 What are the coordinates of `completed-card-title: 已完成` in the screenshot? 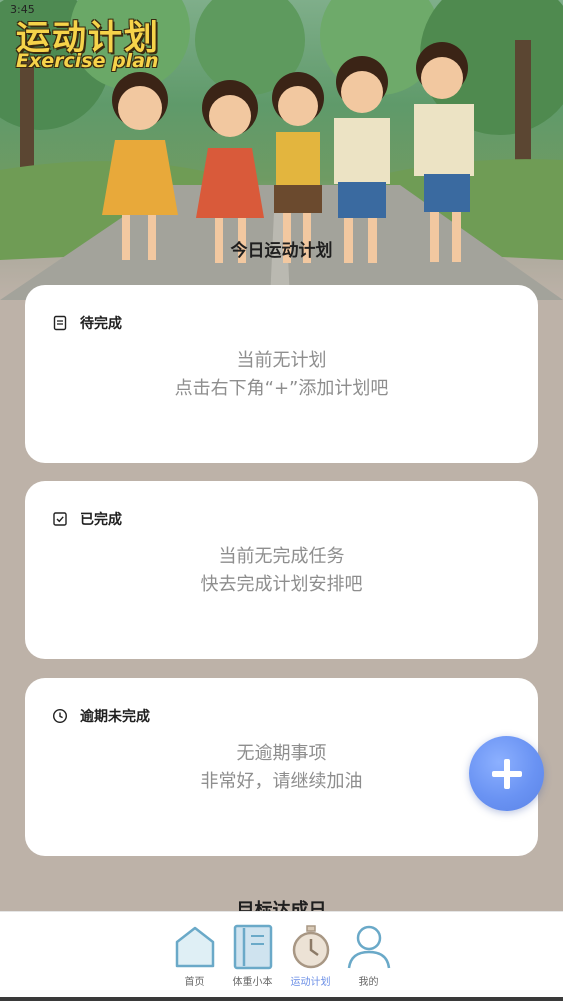 It's located at (101, 520).